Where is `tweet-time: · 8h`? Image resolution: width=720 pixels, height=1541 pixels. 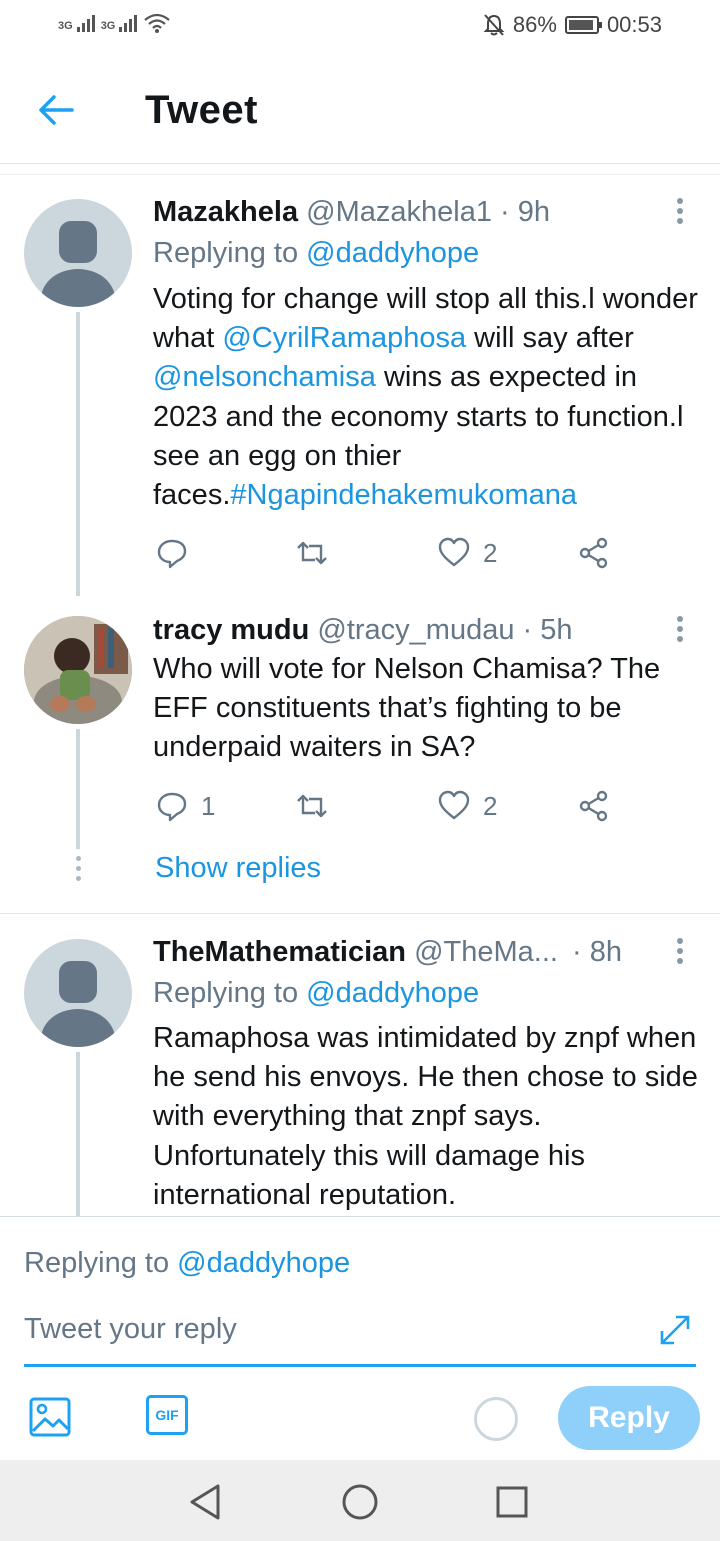
tweet-time: · 8h is located at coordinates (597, 952).